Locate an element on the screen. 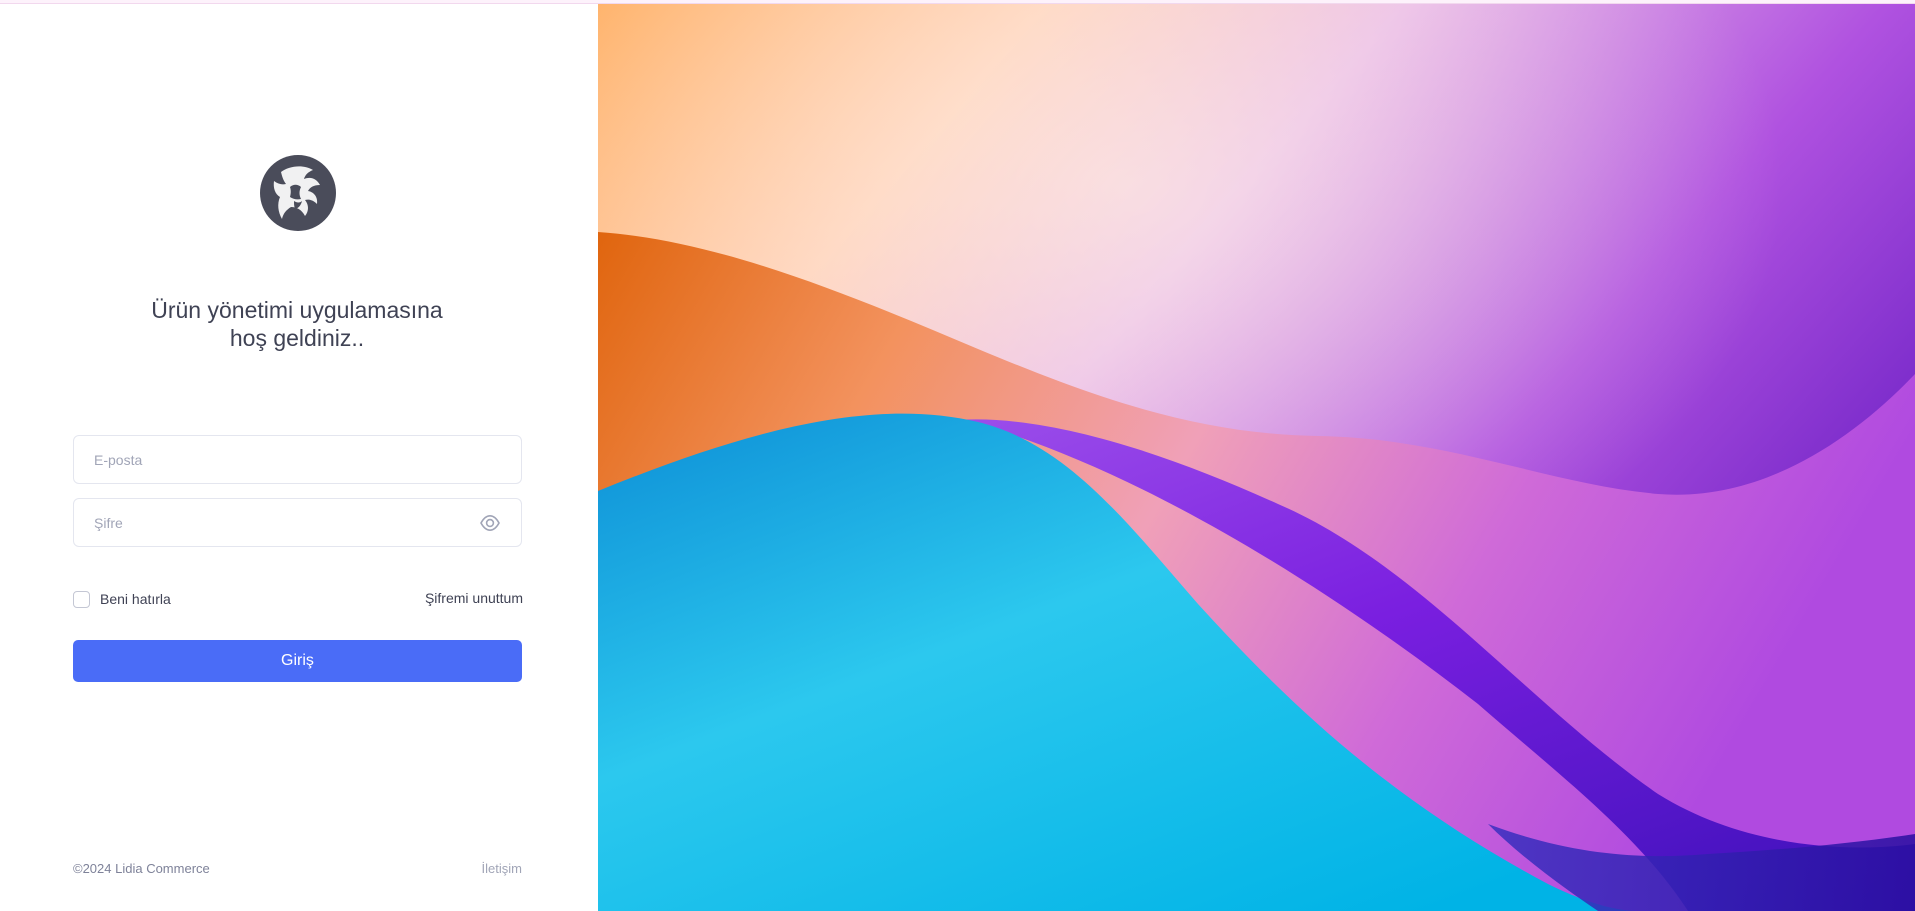 This screenshot has width=1915, height=911. email-field is located at coordinates (297, 459).